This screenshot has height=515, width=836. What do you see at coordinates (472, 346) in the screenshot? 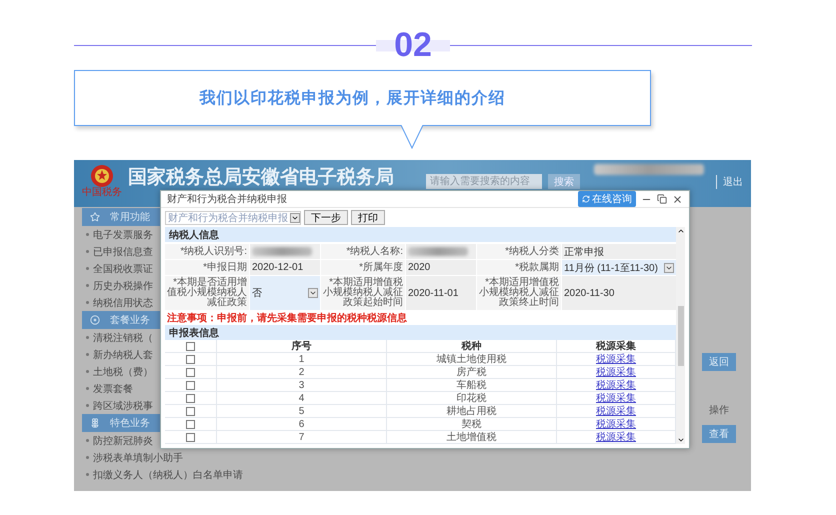
I see `column-header: 税种` at bounding box center [472, 346].